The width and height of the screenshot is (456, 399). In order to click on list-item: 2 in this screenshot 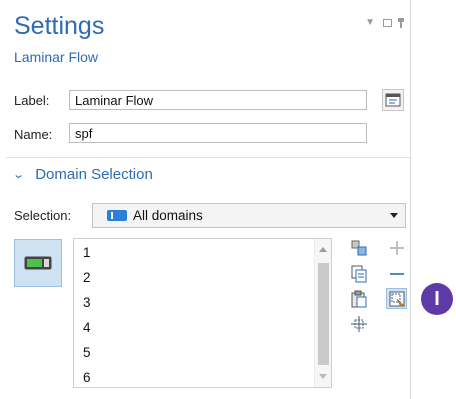, I will do `click(202, 277)`.